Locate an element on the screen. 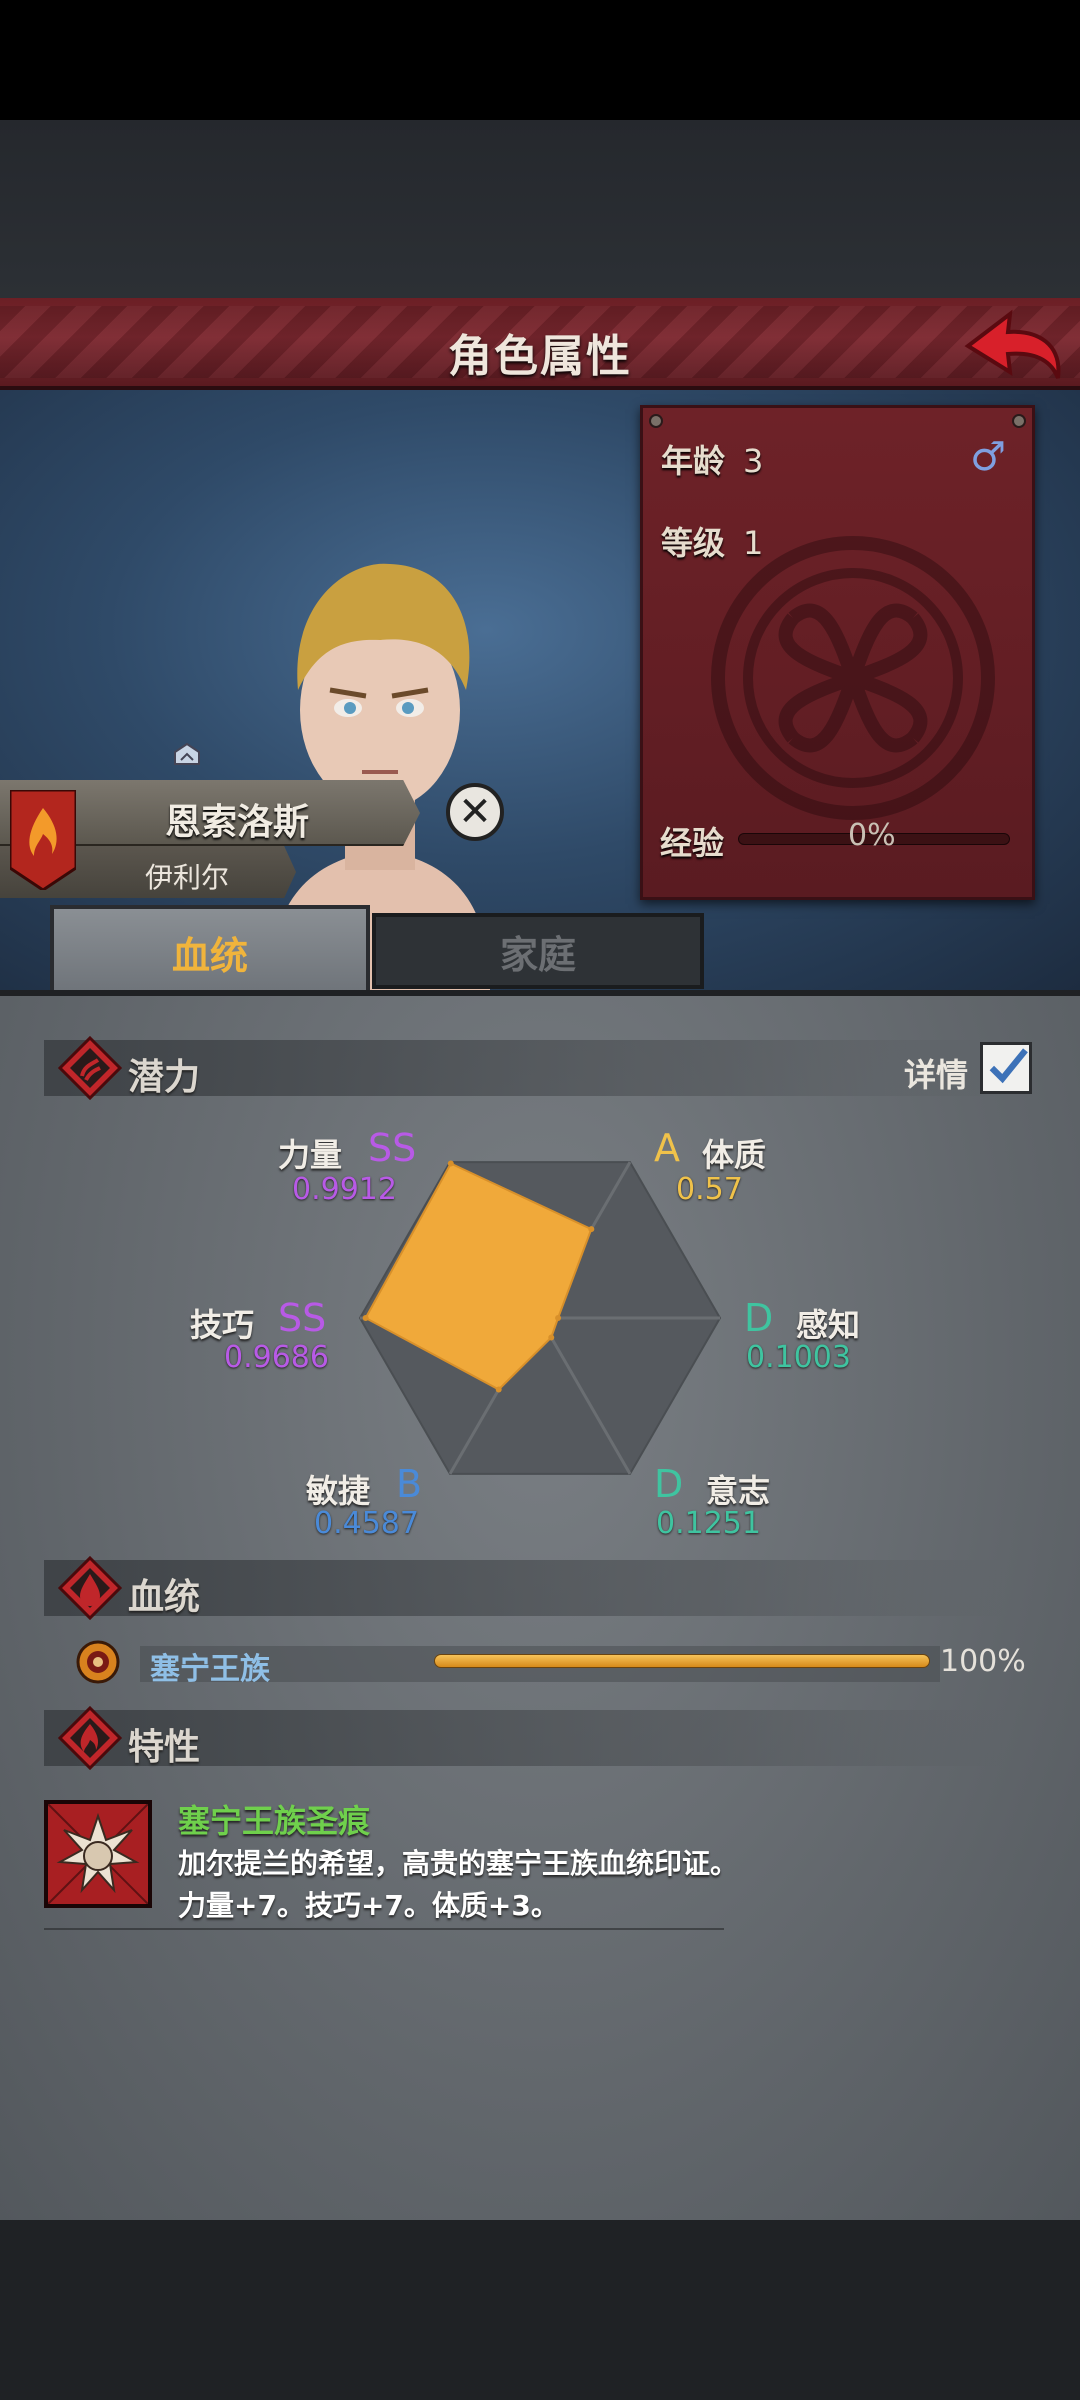 The image size is (1080, 2400). age-label: 年龄 is located at coordinates (693, 461).